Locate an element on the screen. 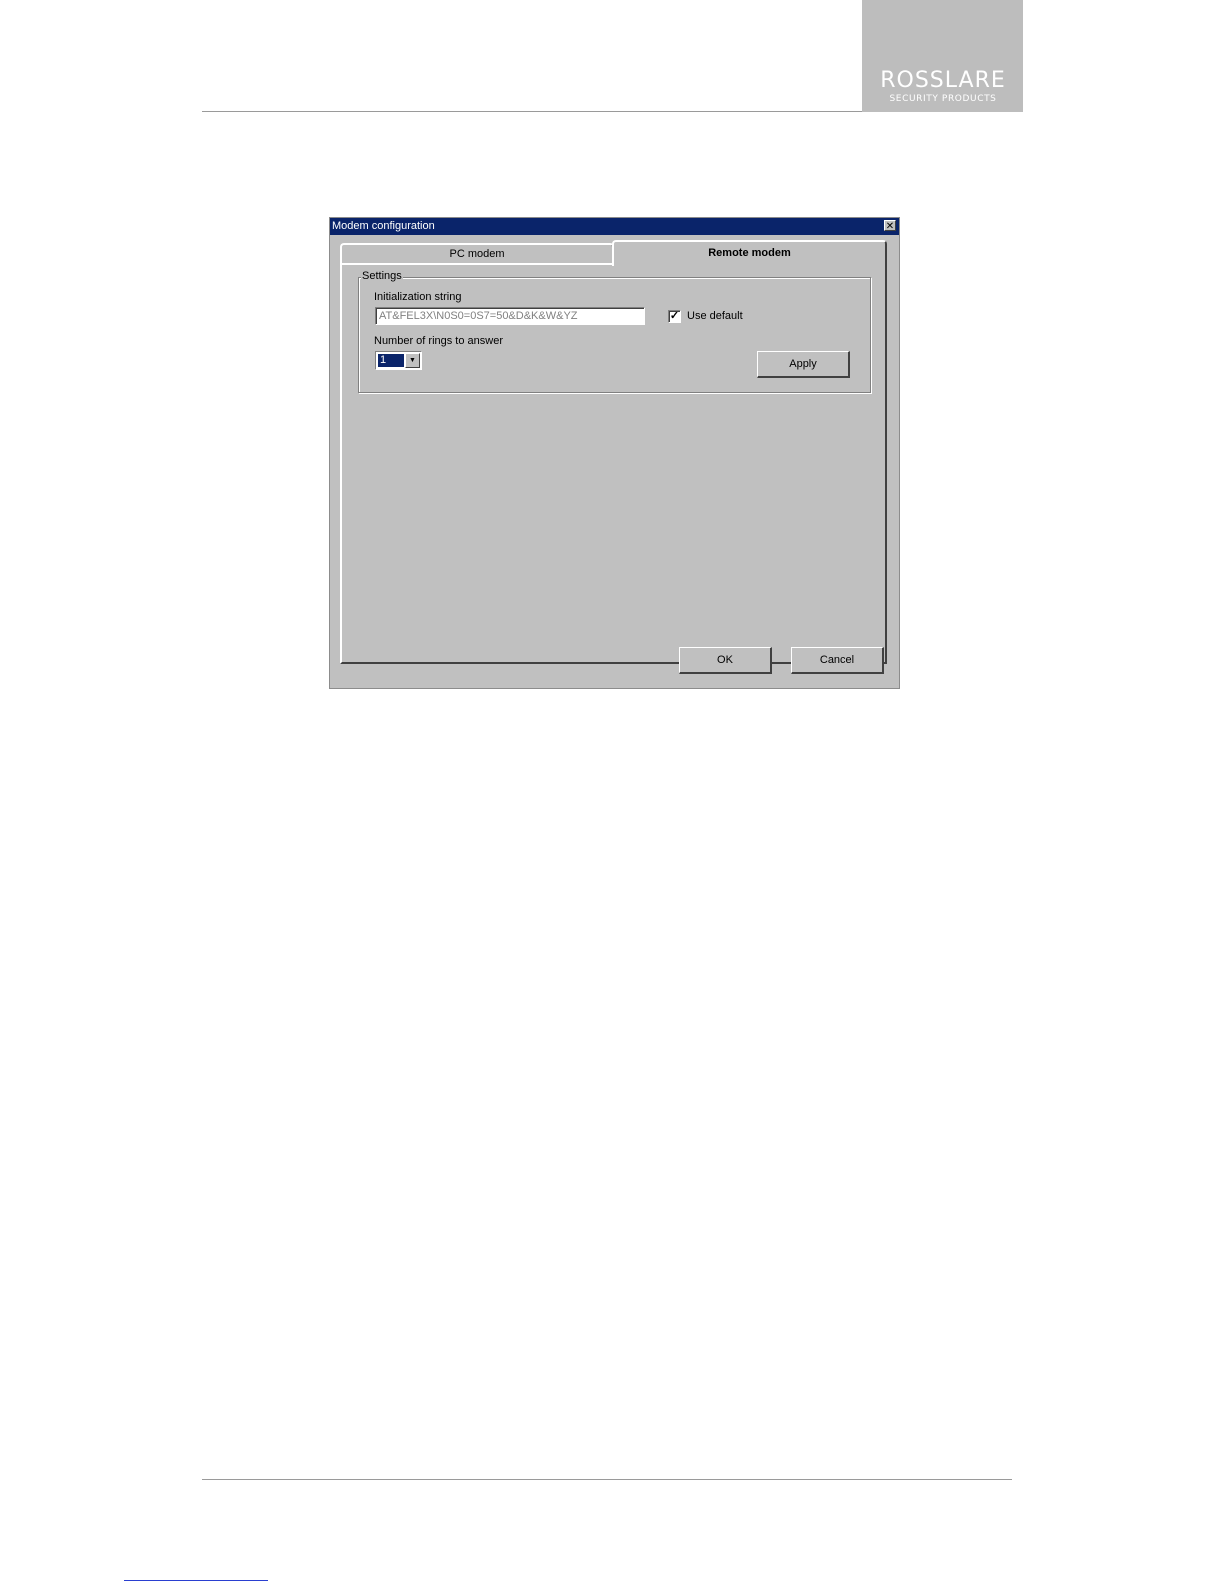 This screenshot has height=1584, width=1224. init-string-label: Initialization string is located at coordinates (418, 297).